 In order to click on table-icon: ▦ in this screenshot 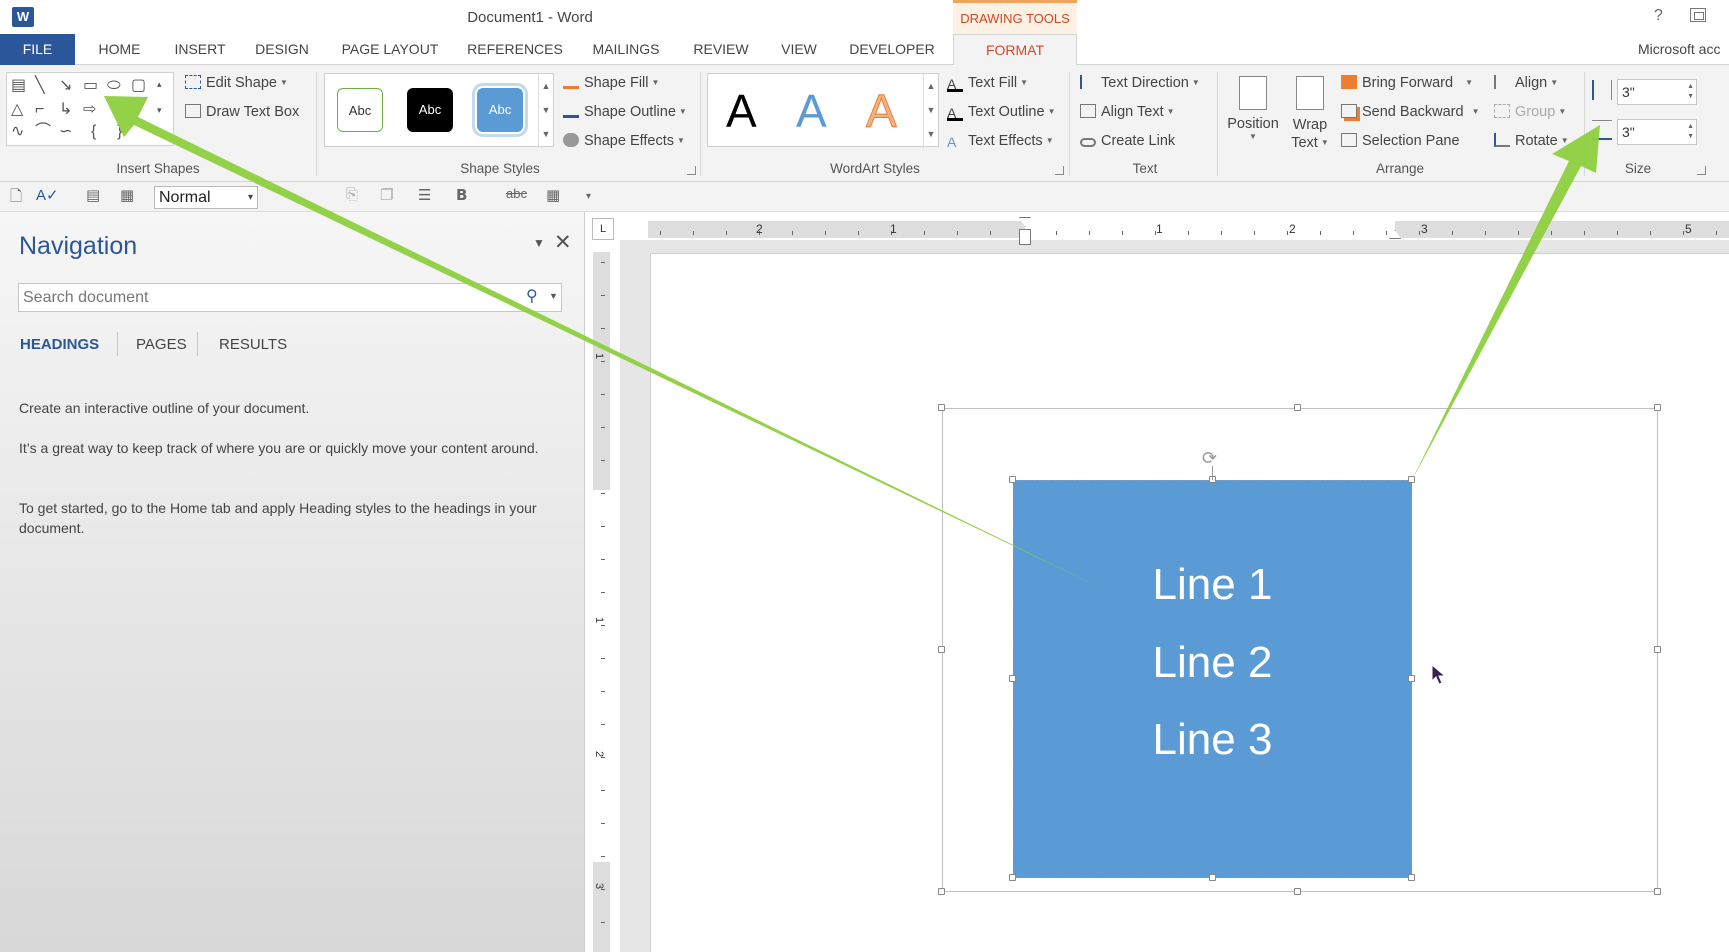, I will do `click(553, 195)`.